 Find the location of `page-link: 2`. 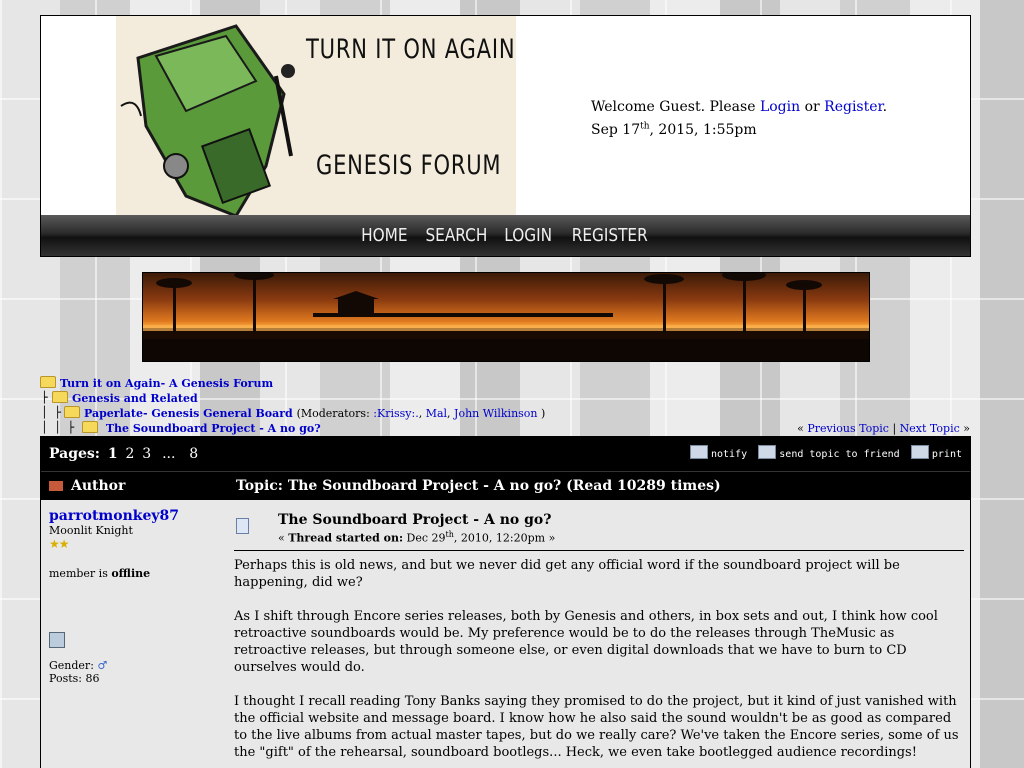

page-link: 2 is located at coordinates (129, 454).